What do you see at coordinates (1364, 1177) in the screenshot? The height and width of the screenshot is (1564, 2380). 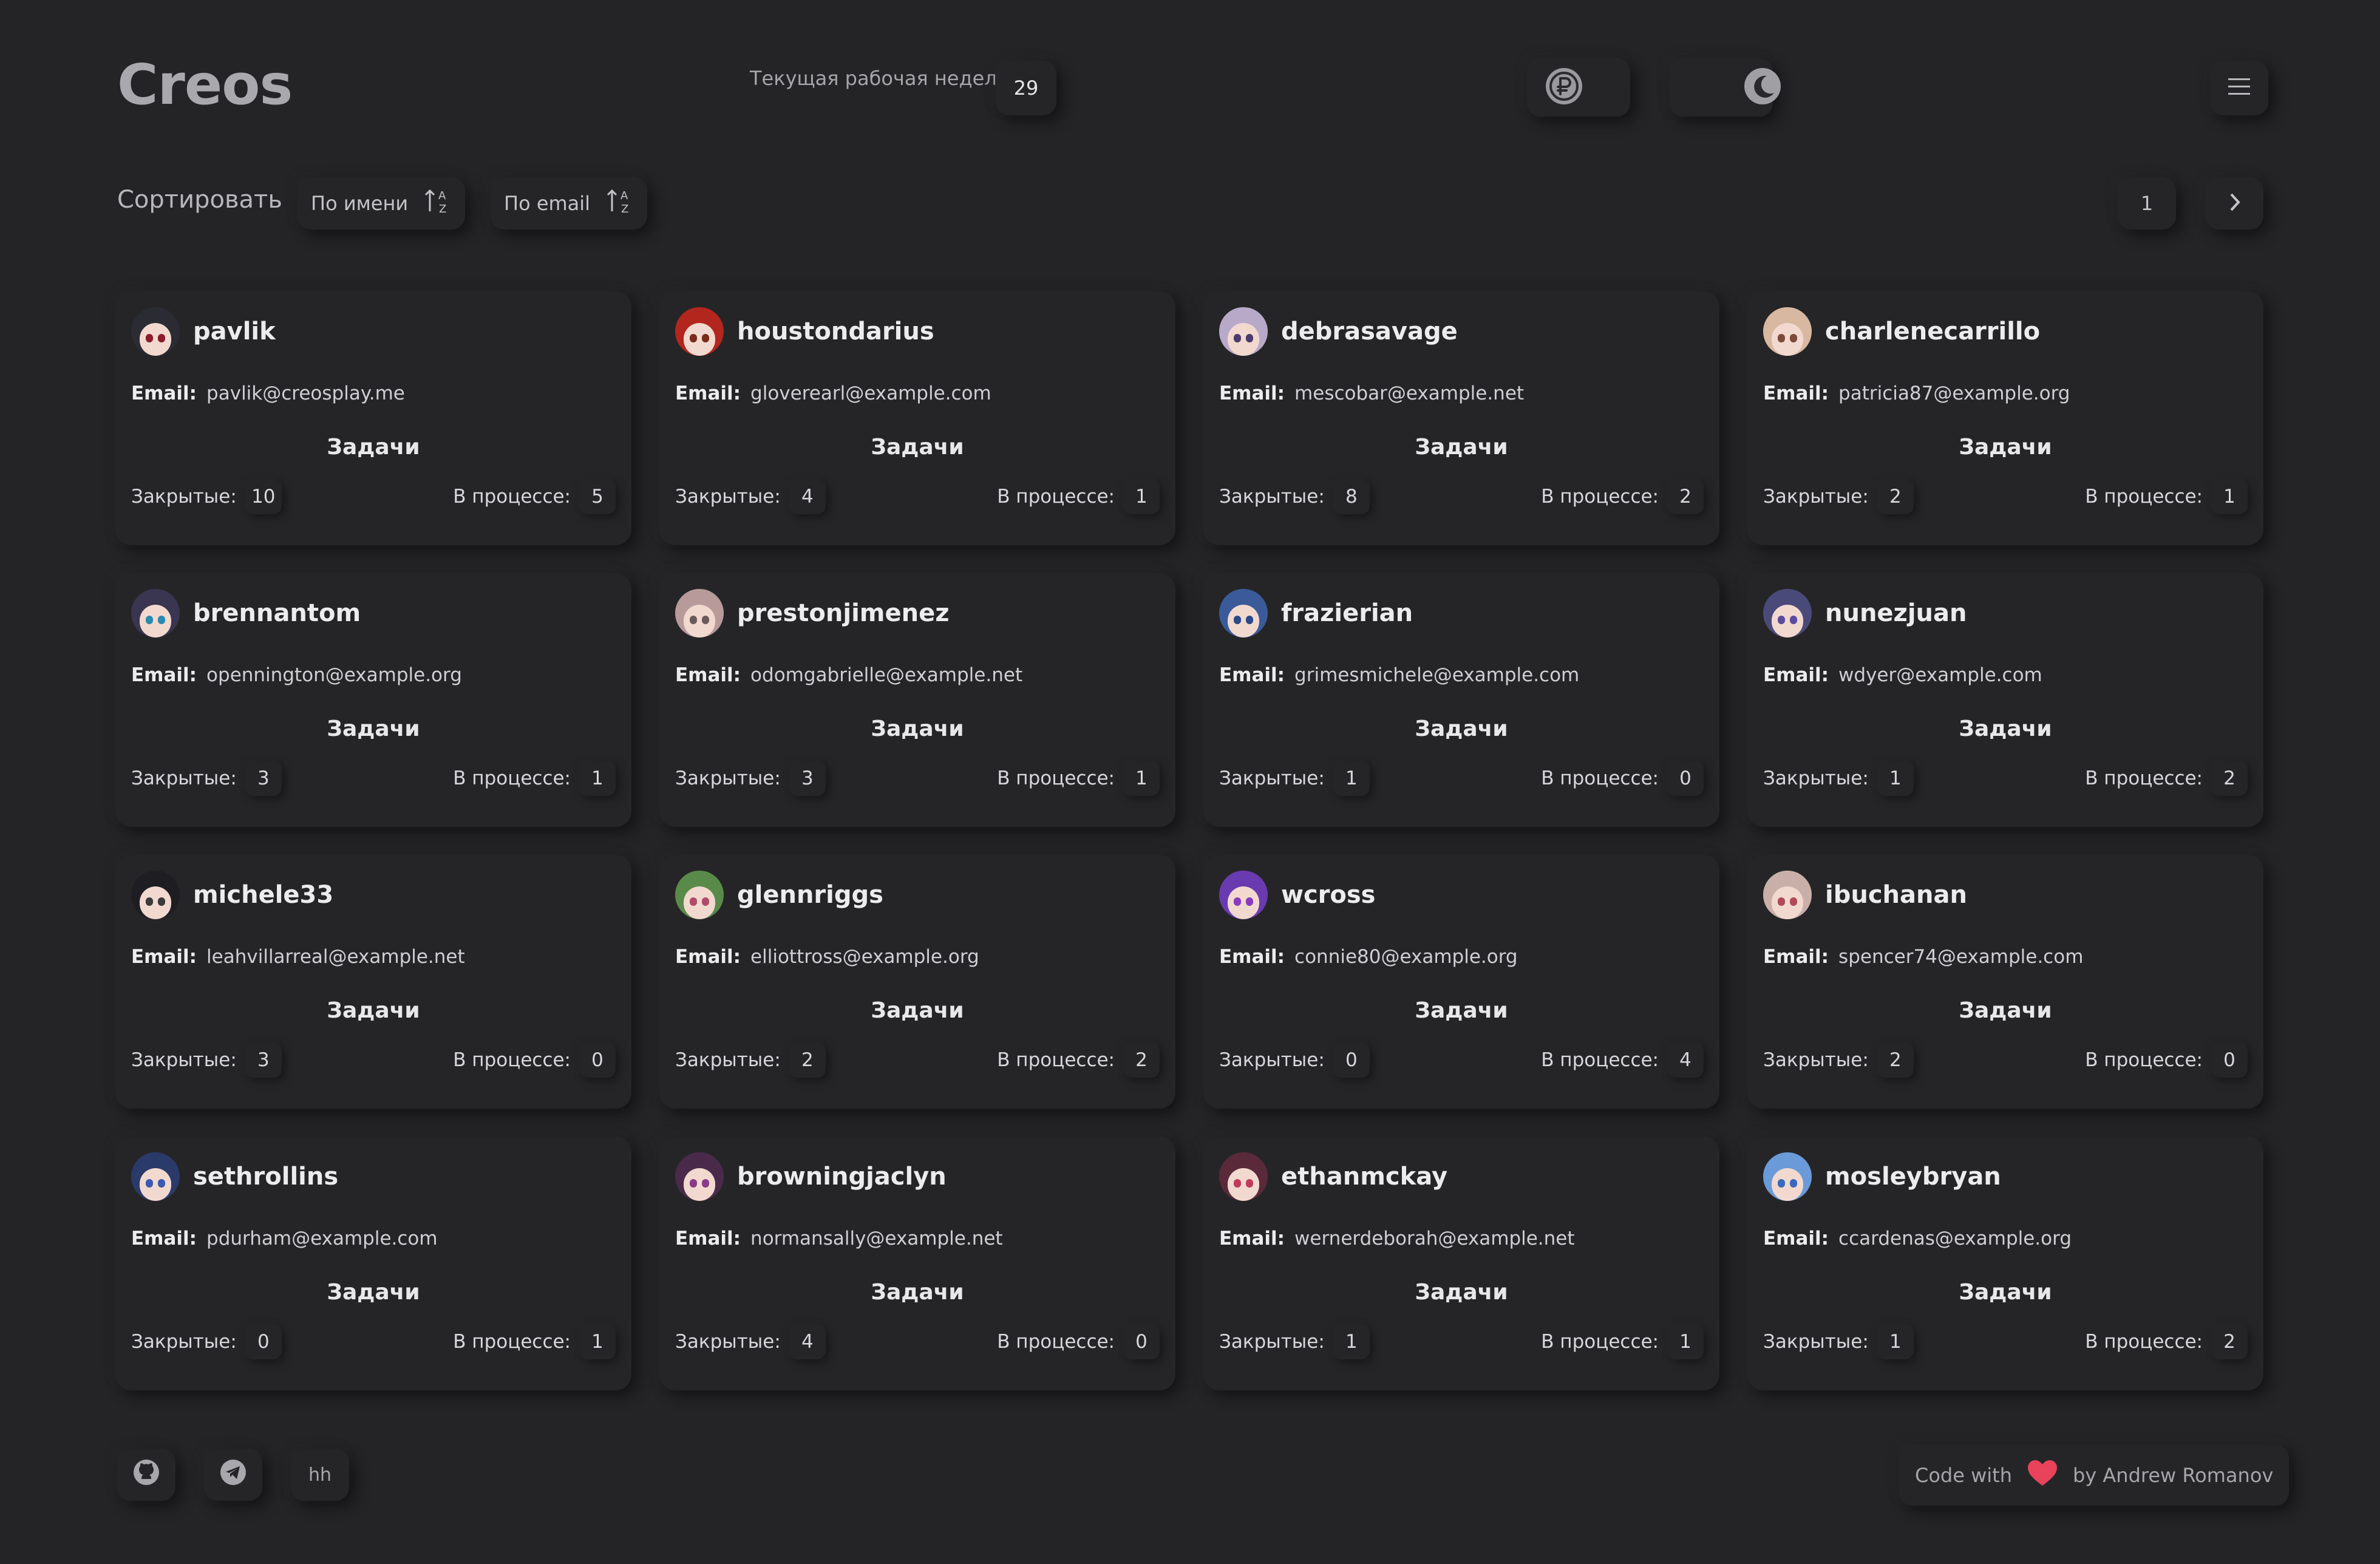 I see `username: ethanmckay` at bounding box center [1364, 1177].